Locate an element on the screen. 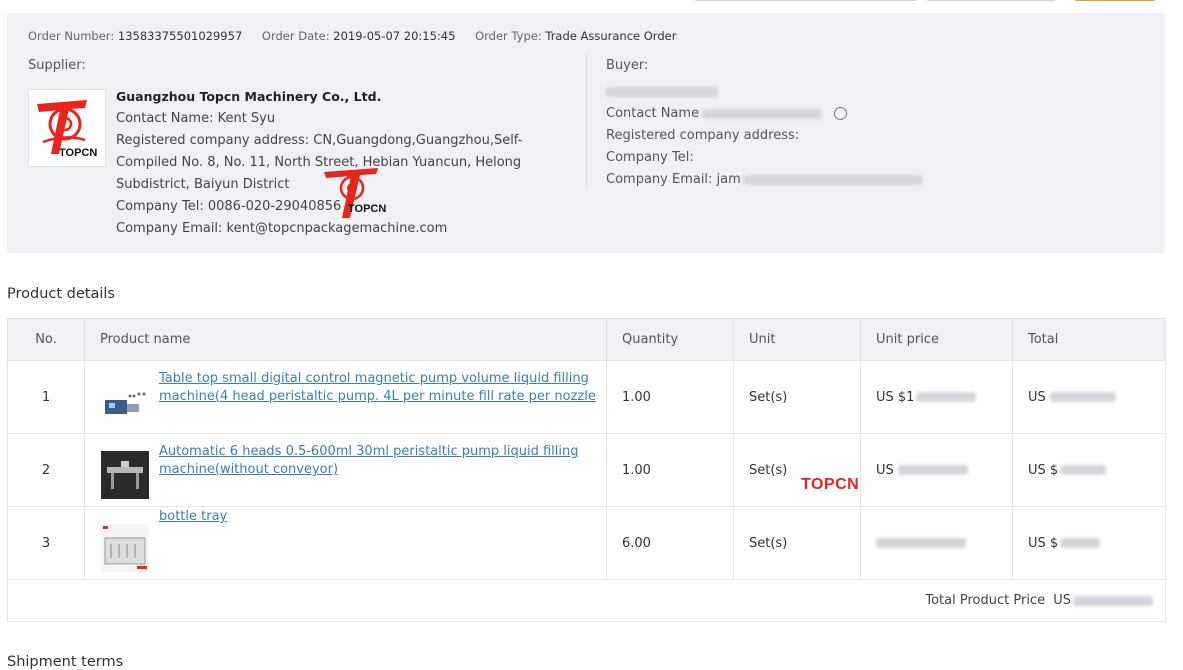 The height and width of the screenshot is (670, 1183). topcn-logo-icon: TOPCN is located at coordinates (67, 129).